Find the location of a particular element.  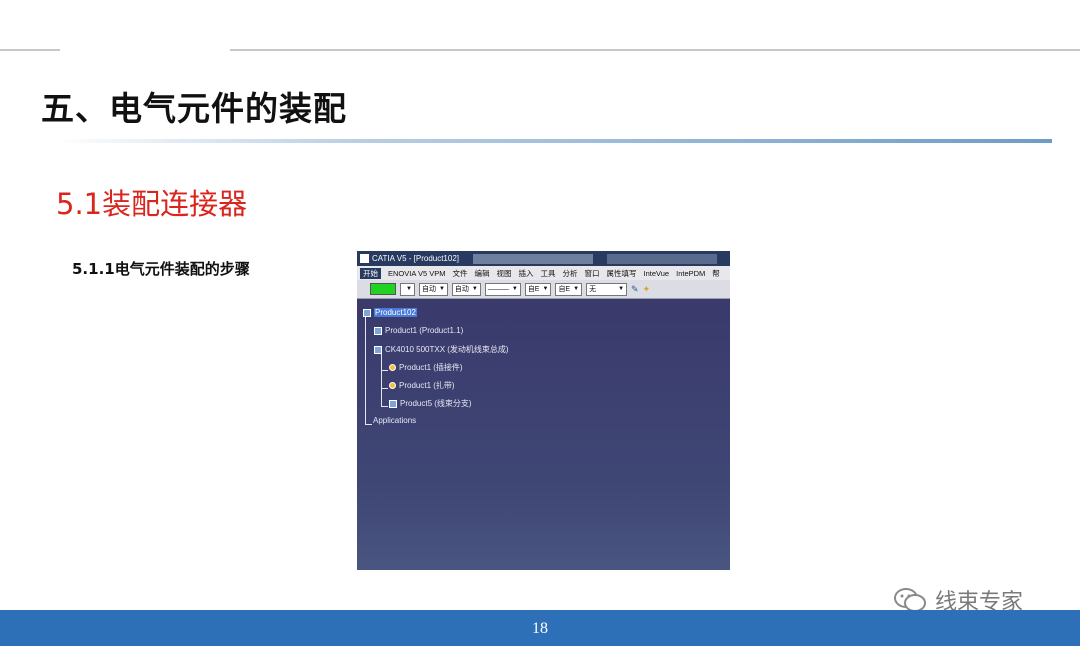

tree-node-root: Product102 is located at coordinates (390, 312).